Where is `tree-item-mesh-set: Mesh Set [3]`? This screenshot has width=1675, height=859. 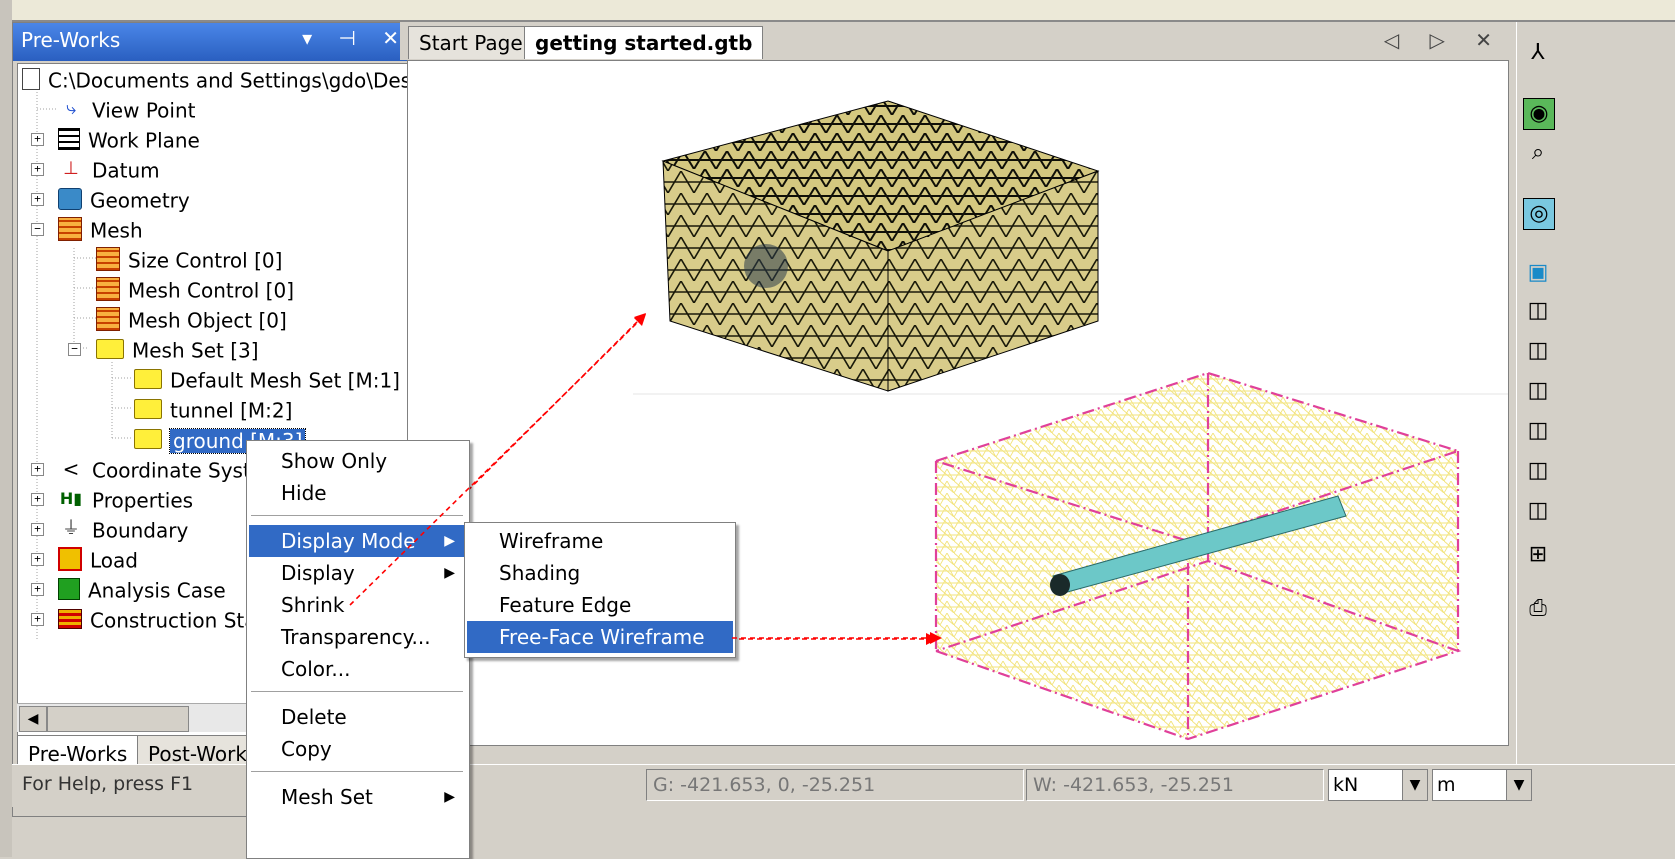
tree-item-mesh-set: Mesh Set [3] is located at coordinates (177, 349).